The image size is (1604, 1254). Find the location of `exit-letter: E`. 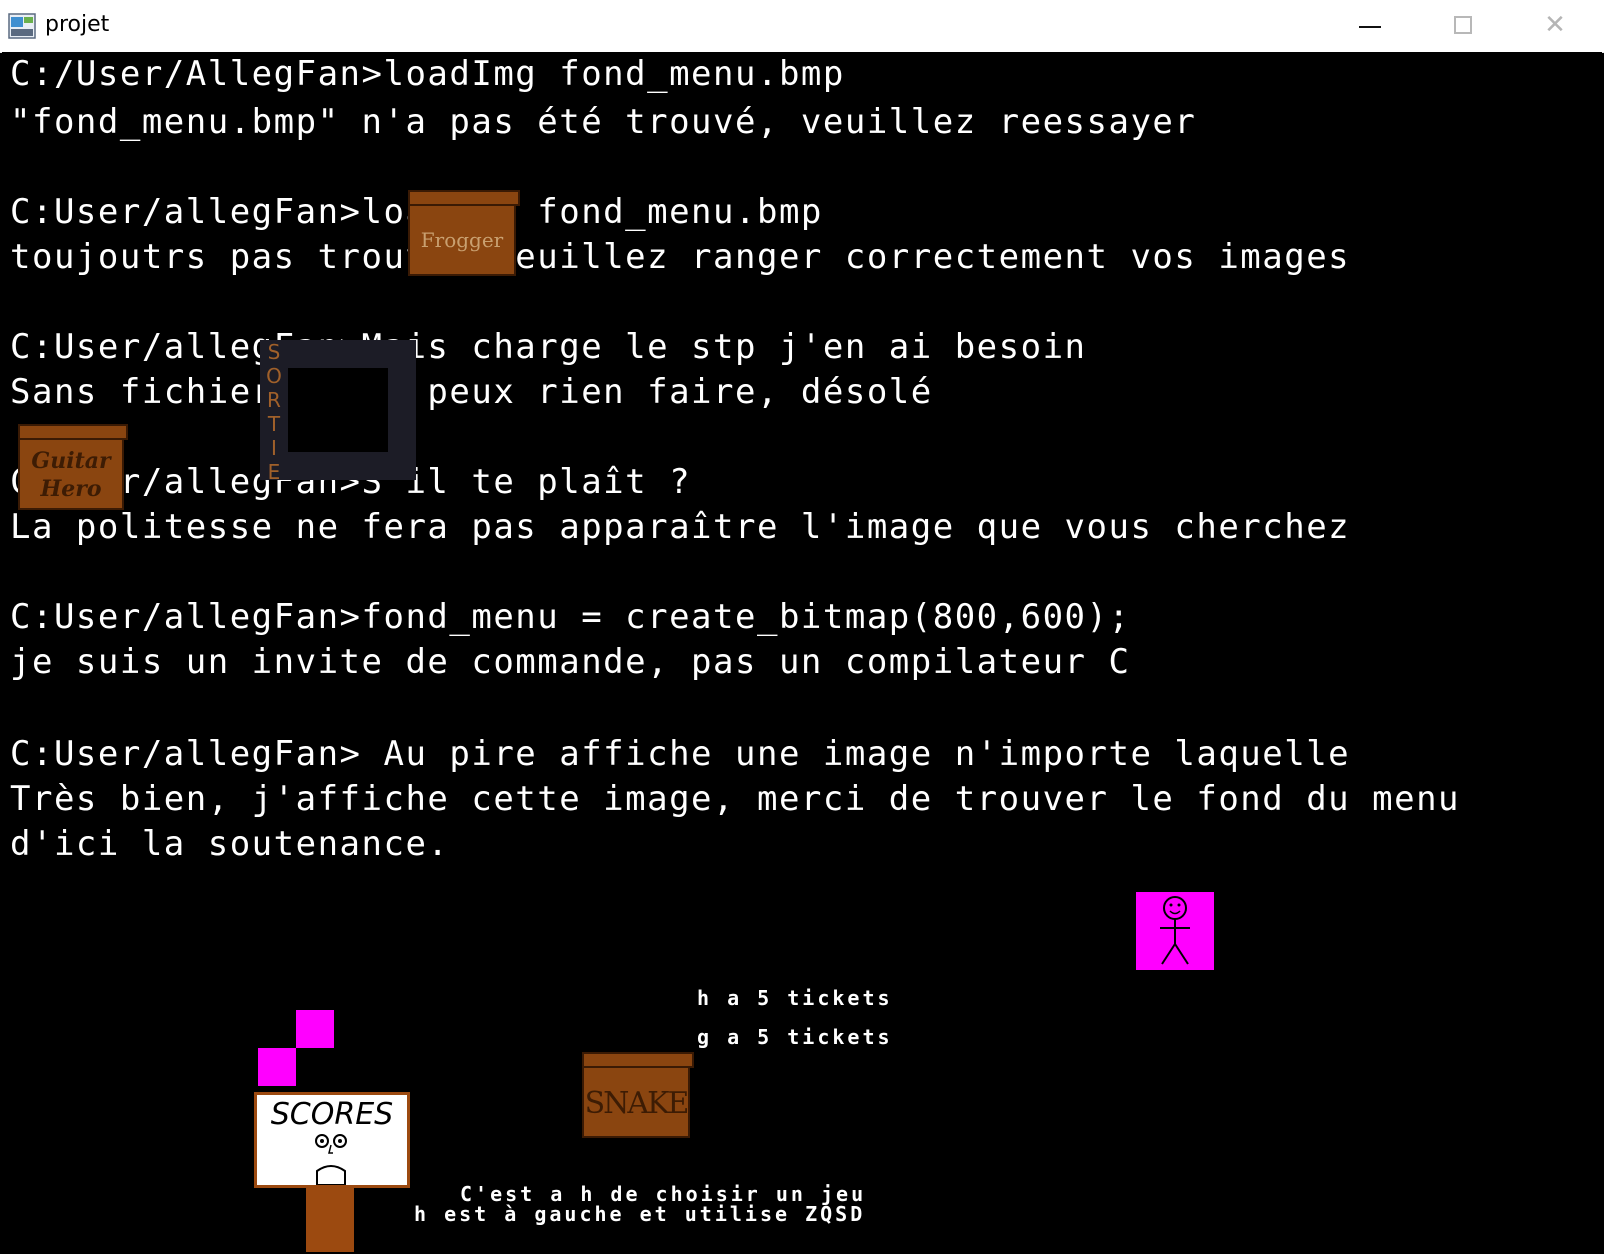

exit-letter: E is located at coordinates (274, 472).